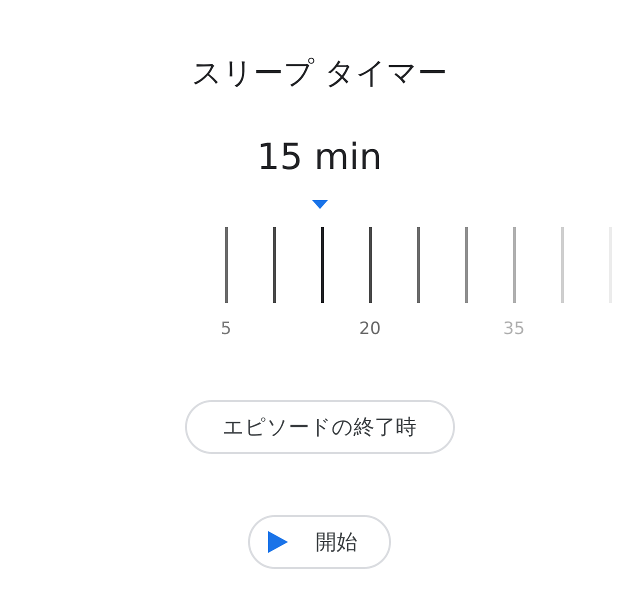 The height and width of the screenshot is (593, 639). I want to click on pointer-icon, so click(320, 204).